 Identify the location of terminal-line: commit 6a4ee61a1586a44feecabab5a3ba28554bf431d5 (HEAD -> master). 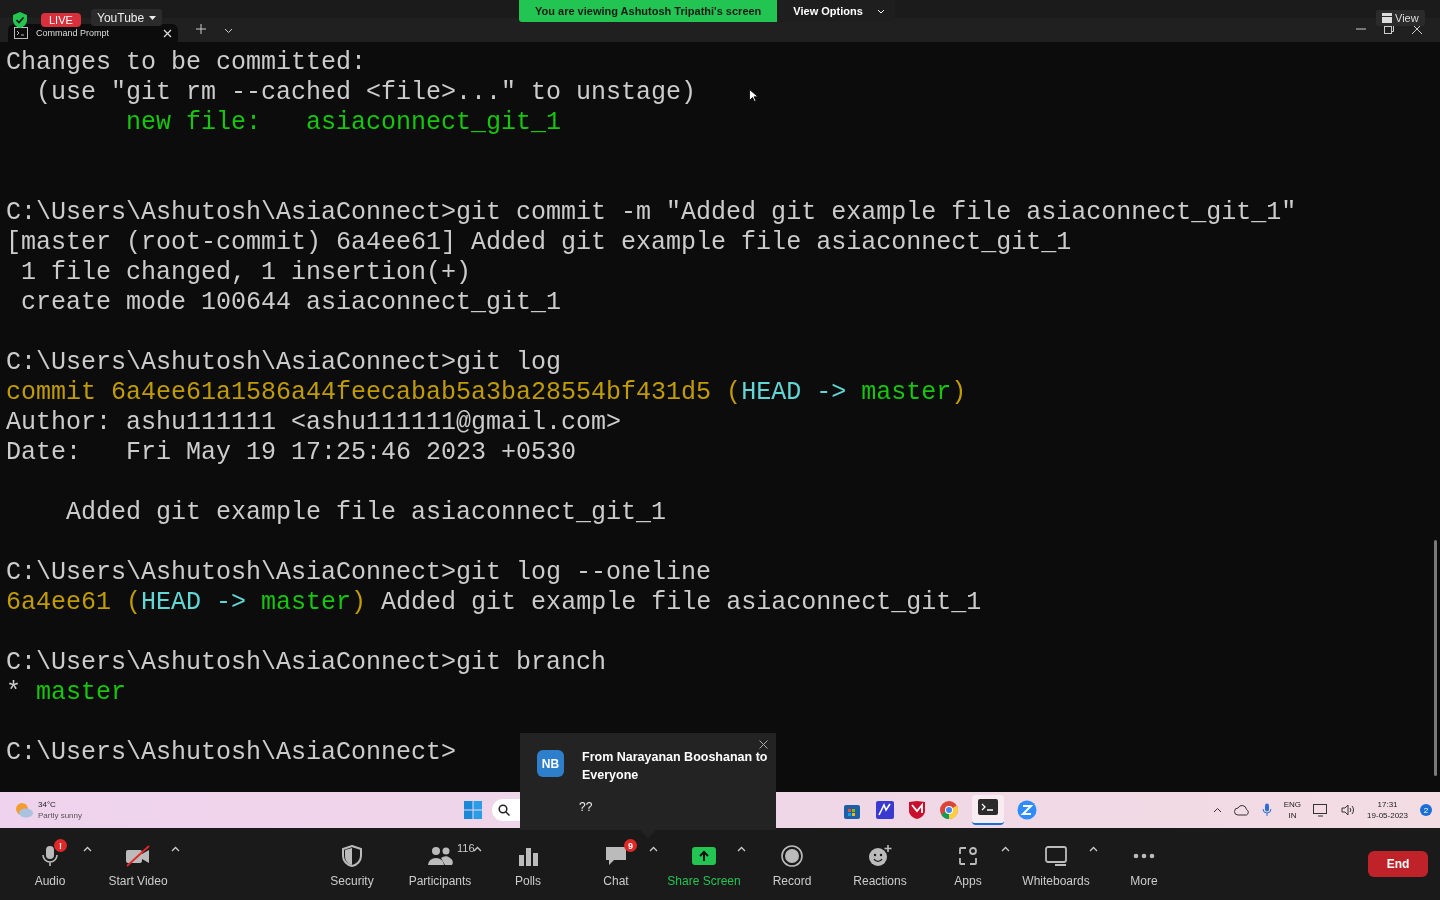
(486, 393).